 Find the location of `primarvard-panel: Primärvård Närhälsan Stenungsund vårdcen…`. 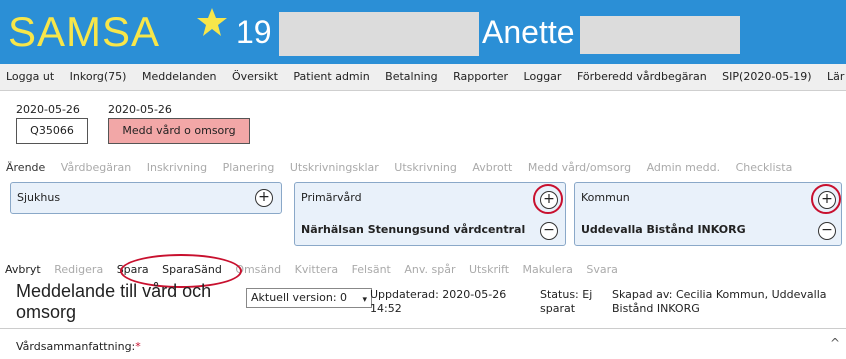

primarvard-panel: Primärvård Närhälsan Stenungsund vårdcen… is located at coordinates (430, 214).